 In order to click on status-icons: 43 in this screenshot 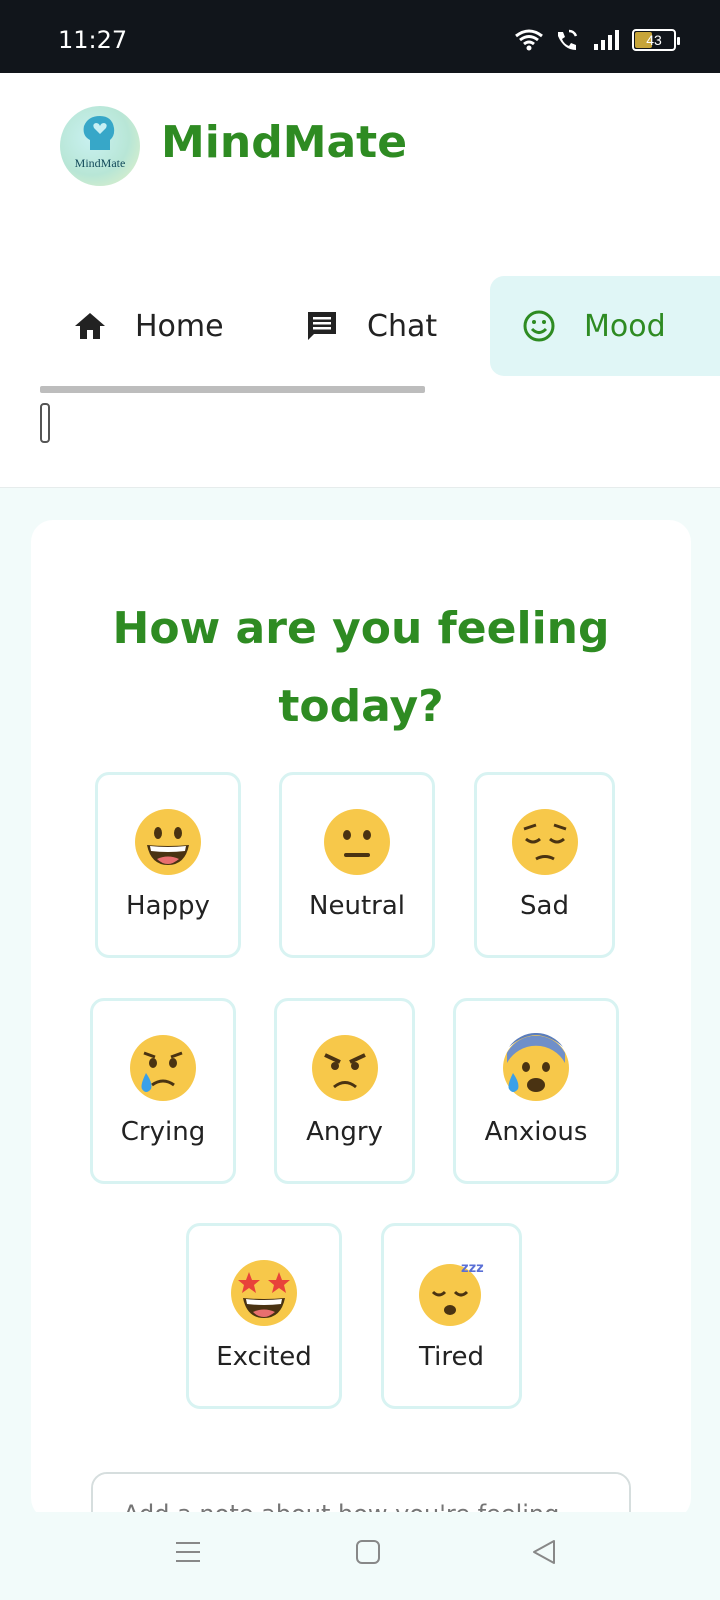, I will do `click(597, 40)`.